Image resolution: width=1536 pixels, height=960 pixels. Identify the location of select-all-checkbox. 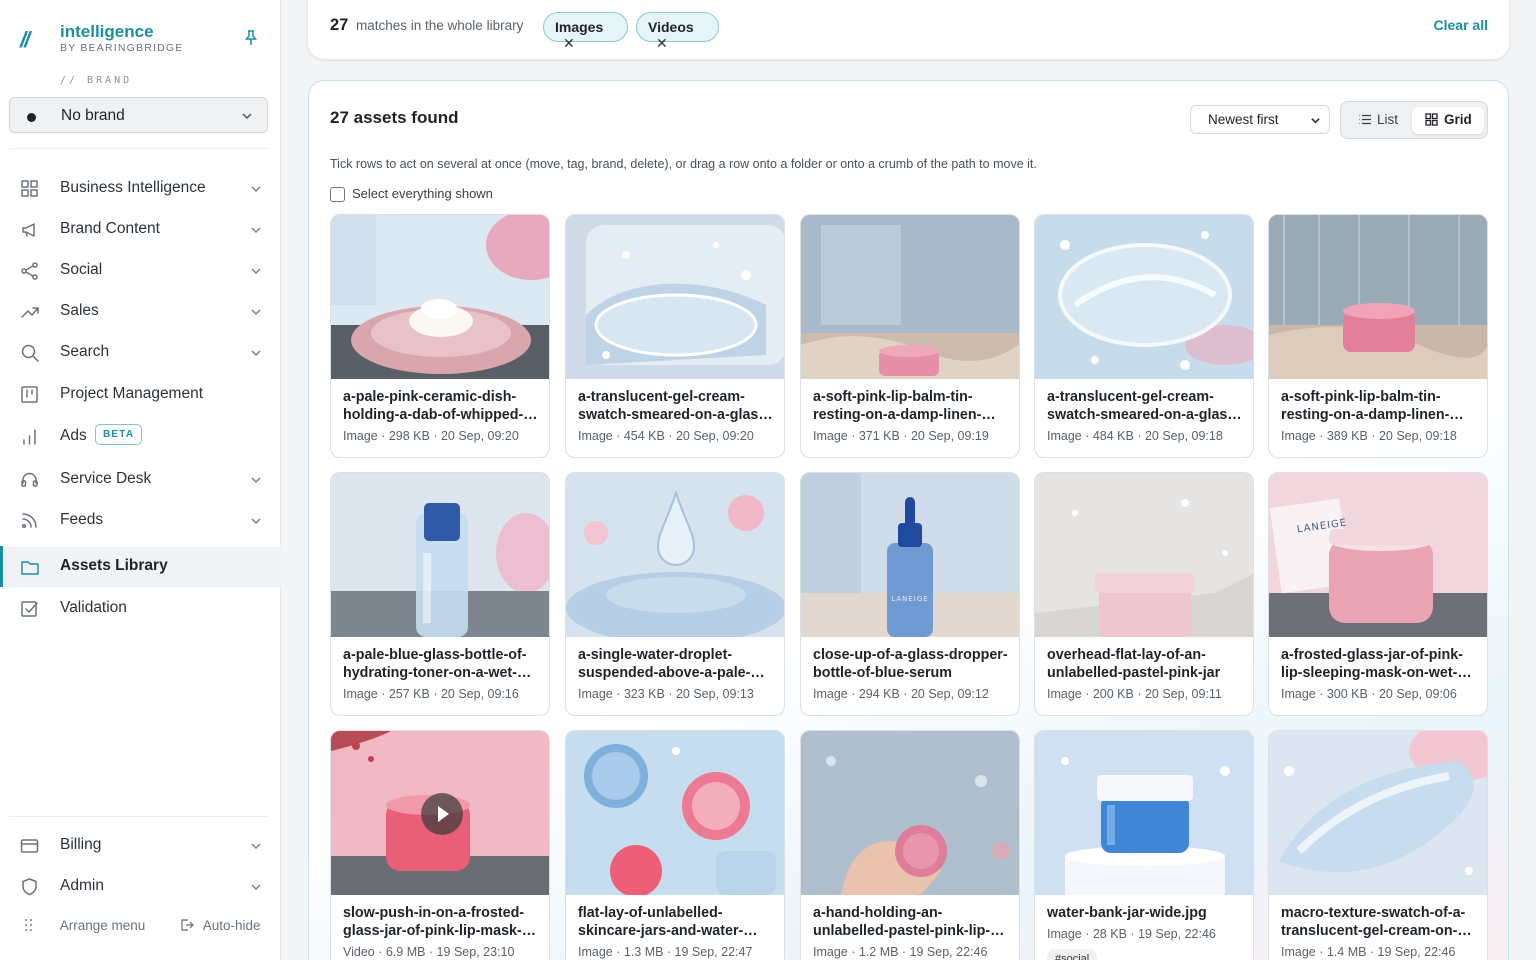
(337, 194).